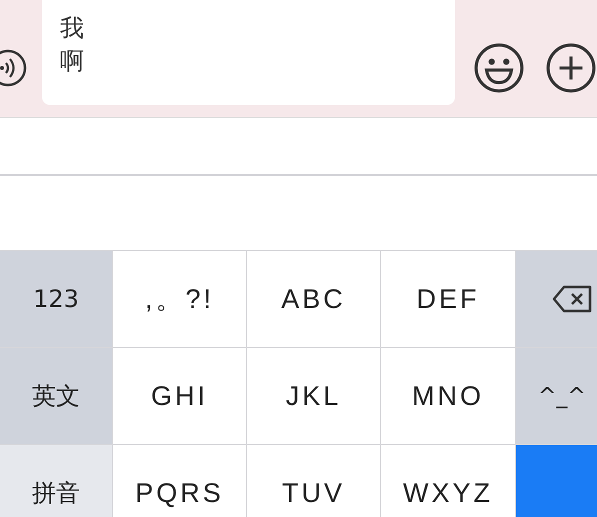 The image size is (597, 517). Describe the element at coordinates (14, 68) in the screenshot. I see `voice-icon` at that location.